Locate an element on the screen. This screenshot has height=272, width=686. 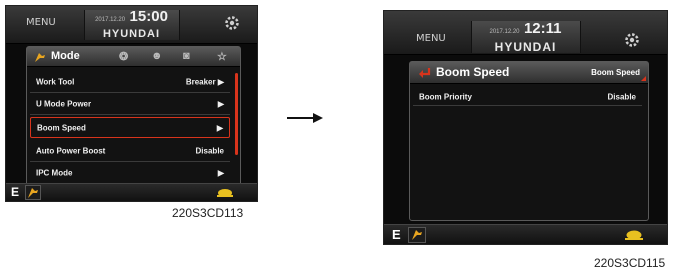
clock: 15:00 is located at coordinates (148, 16).